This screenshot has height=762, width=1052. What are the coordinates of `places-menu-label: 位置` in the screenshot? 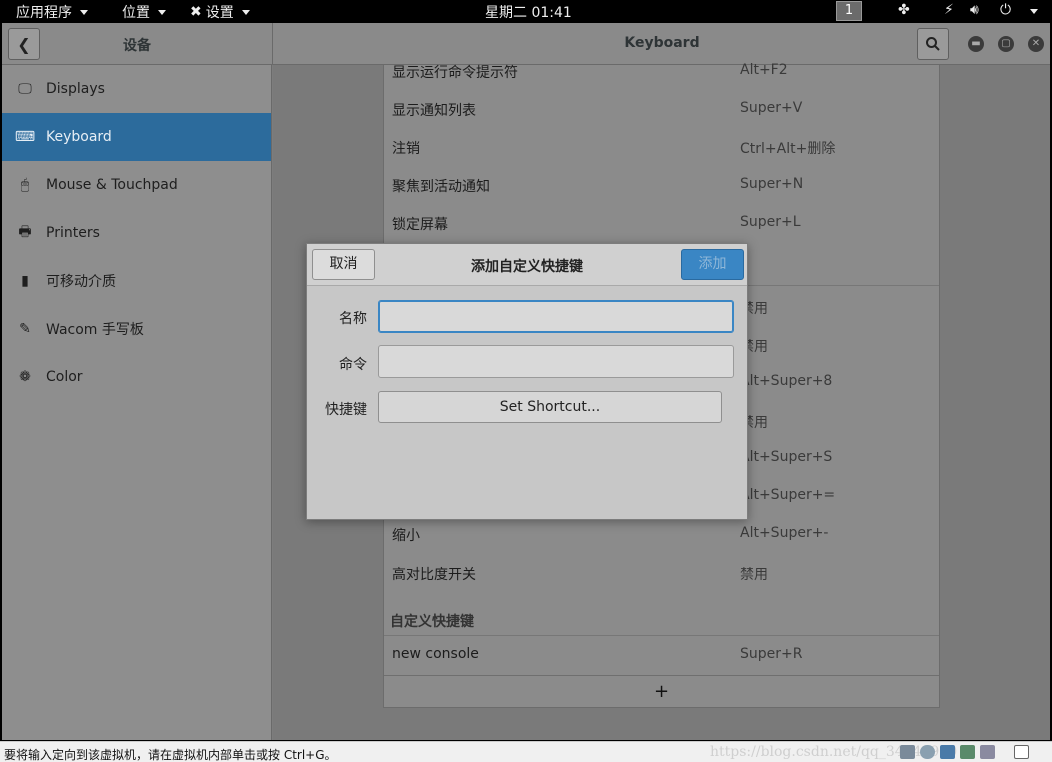 It's located at (136, 13).